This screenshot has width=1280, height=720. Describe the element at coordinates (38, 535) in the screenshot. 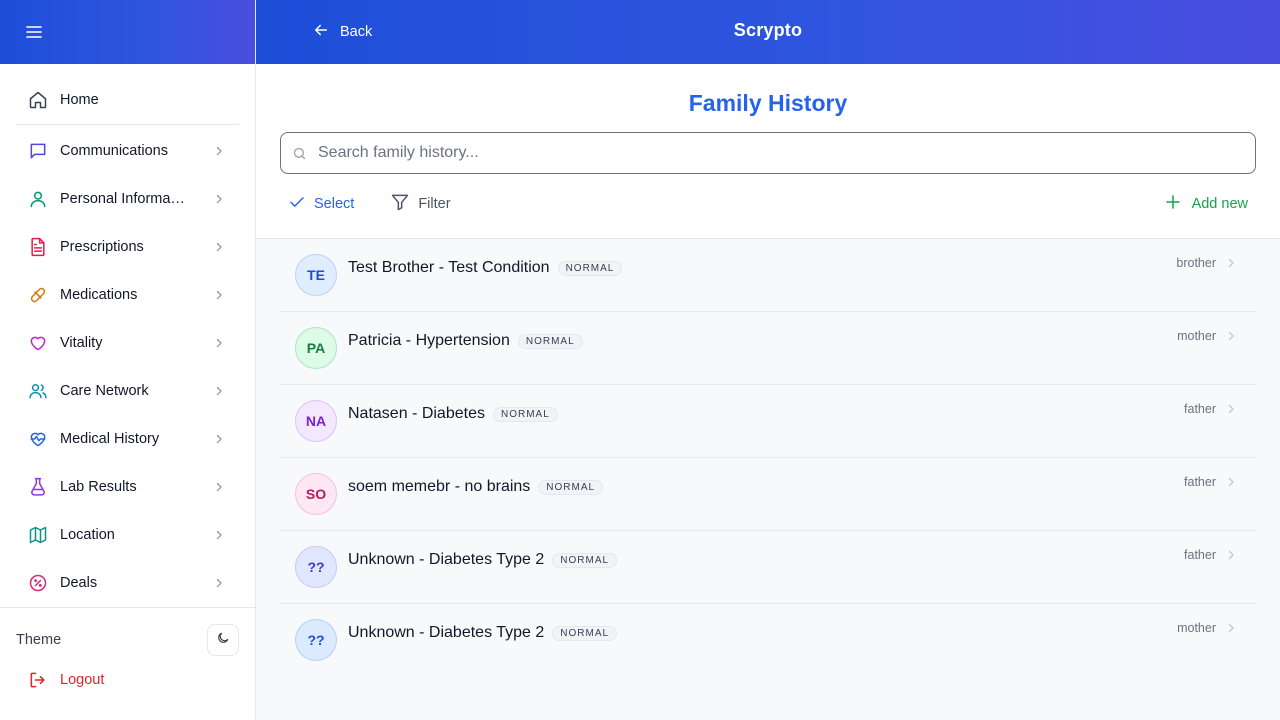

I see `map-icon` at that location.